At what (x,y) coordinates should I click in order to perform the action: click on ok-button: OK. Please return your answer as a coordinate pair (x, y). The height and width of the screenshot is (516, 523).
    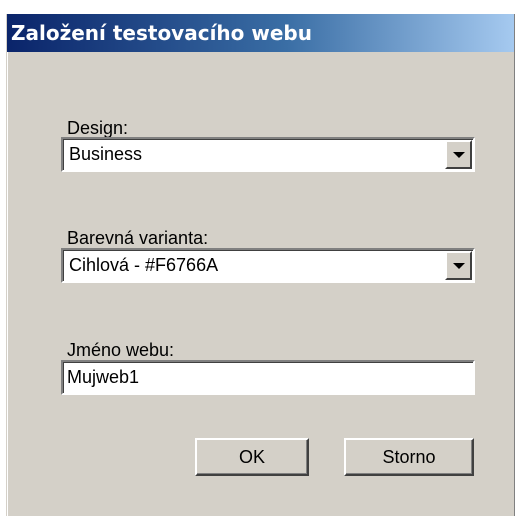
    Looking at the image, I should click on (252, 457).